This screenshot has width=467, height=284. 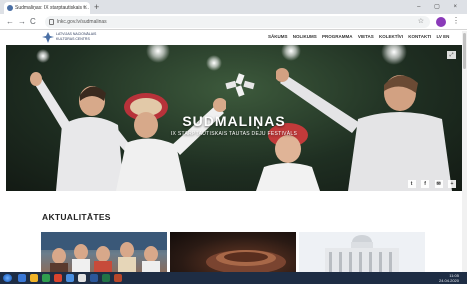 I want to click on language-switcher: LV EN, so click(x=442, y=36).